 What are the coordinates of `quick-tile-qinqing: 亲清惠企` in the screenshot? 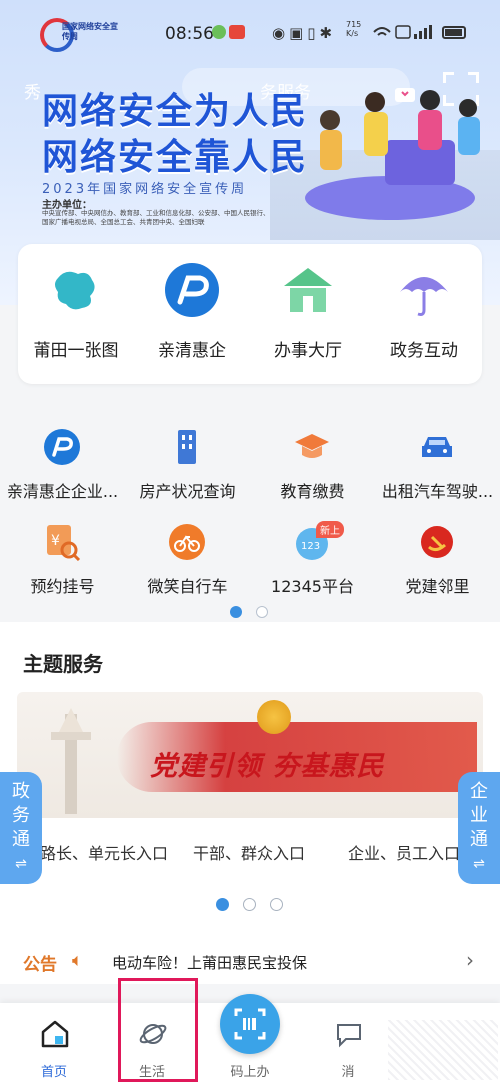 It's located at (192, 314).